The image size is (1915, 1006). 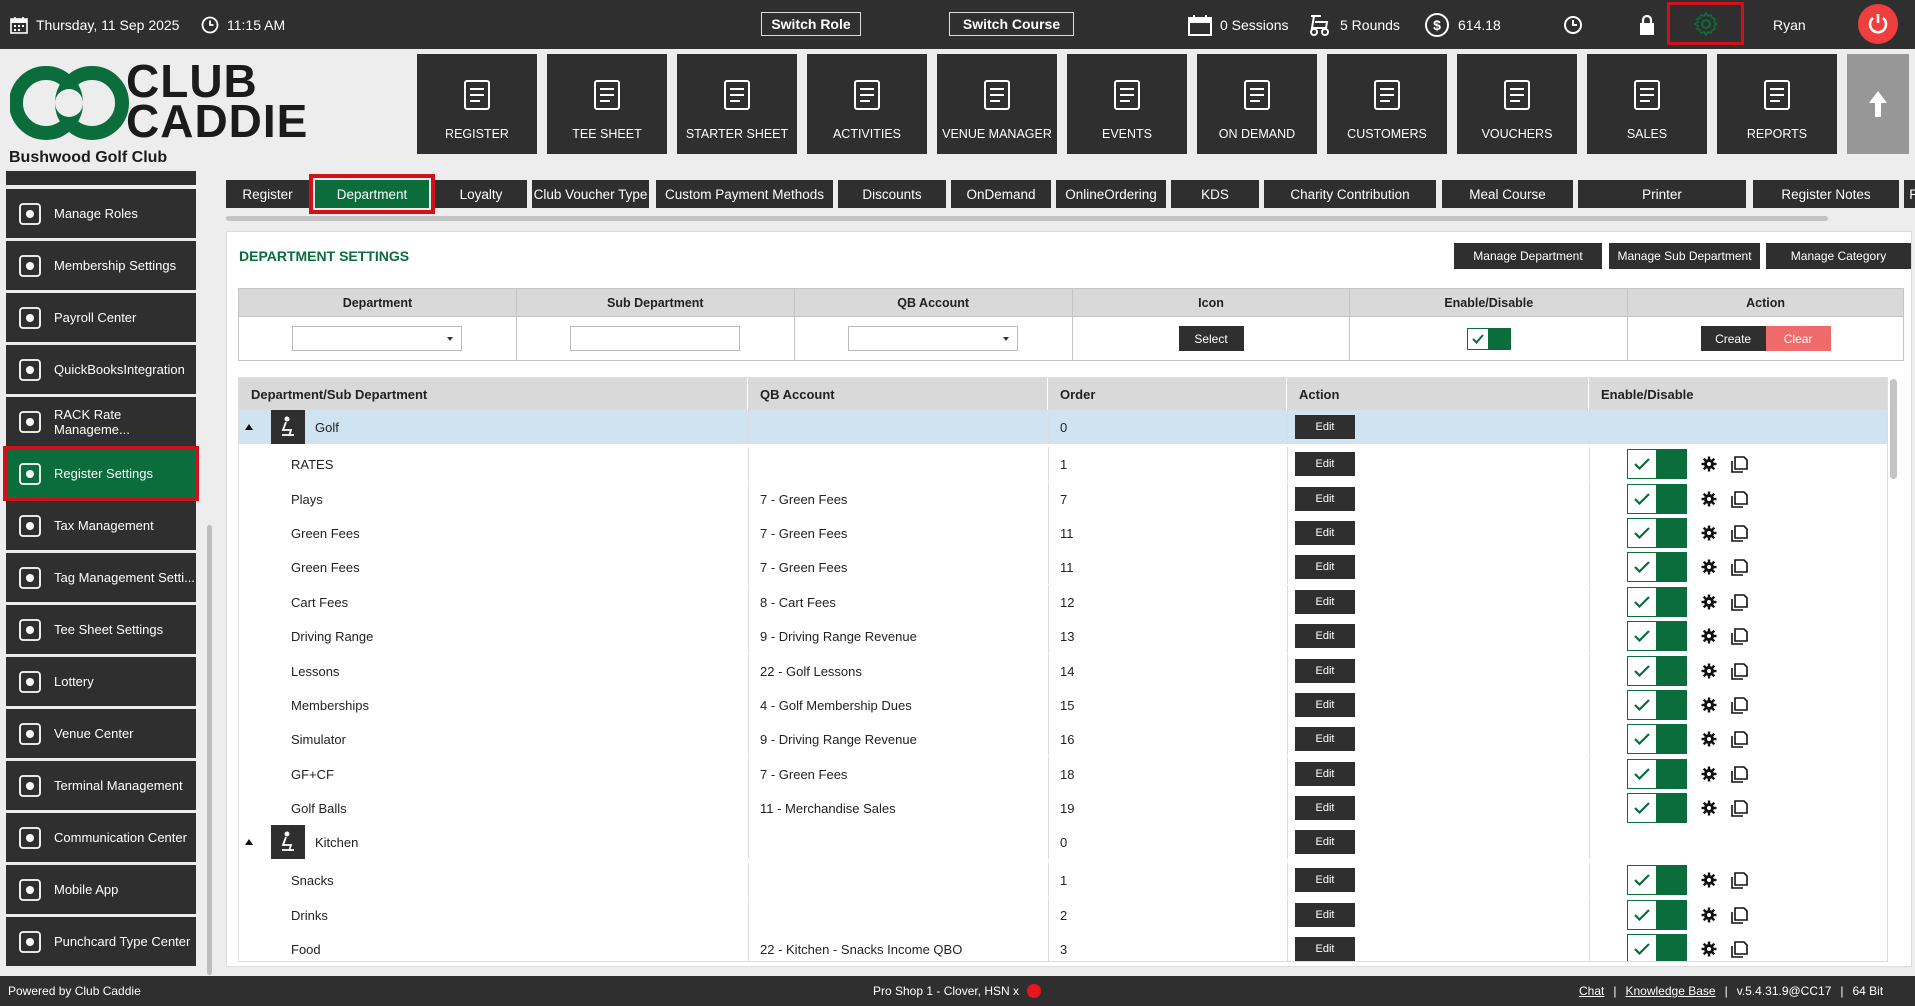 I want to click on settings-button, so click(x=1705, y=23).